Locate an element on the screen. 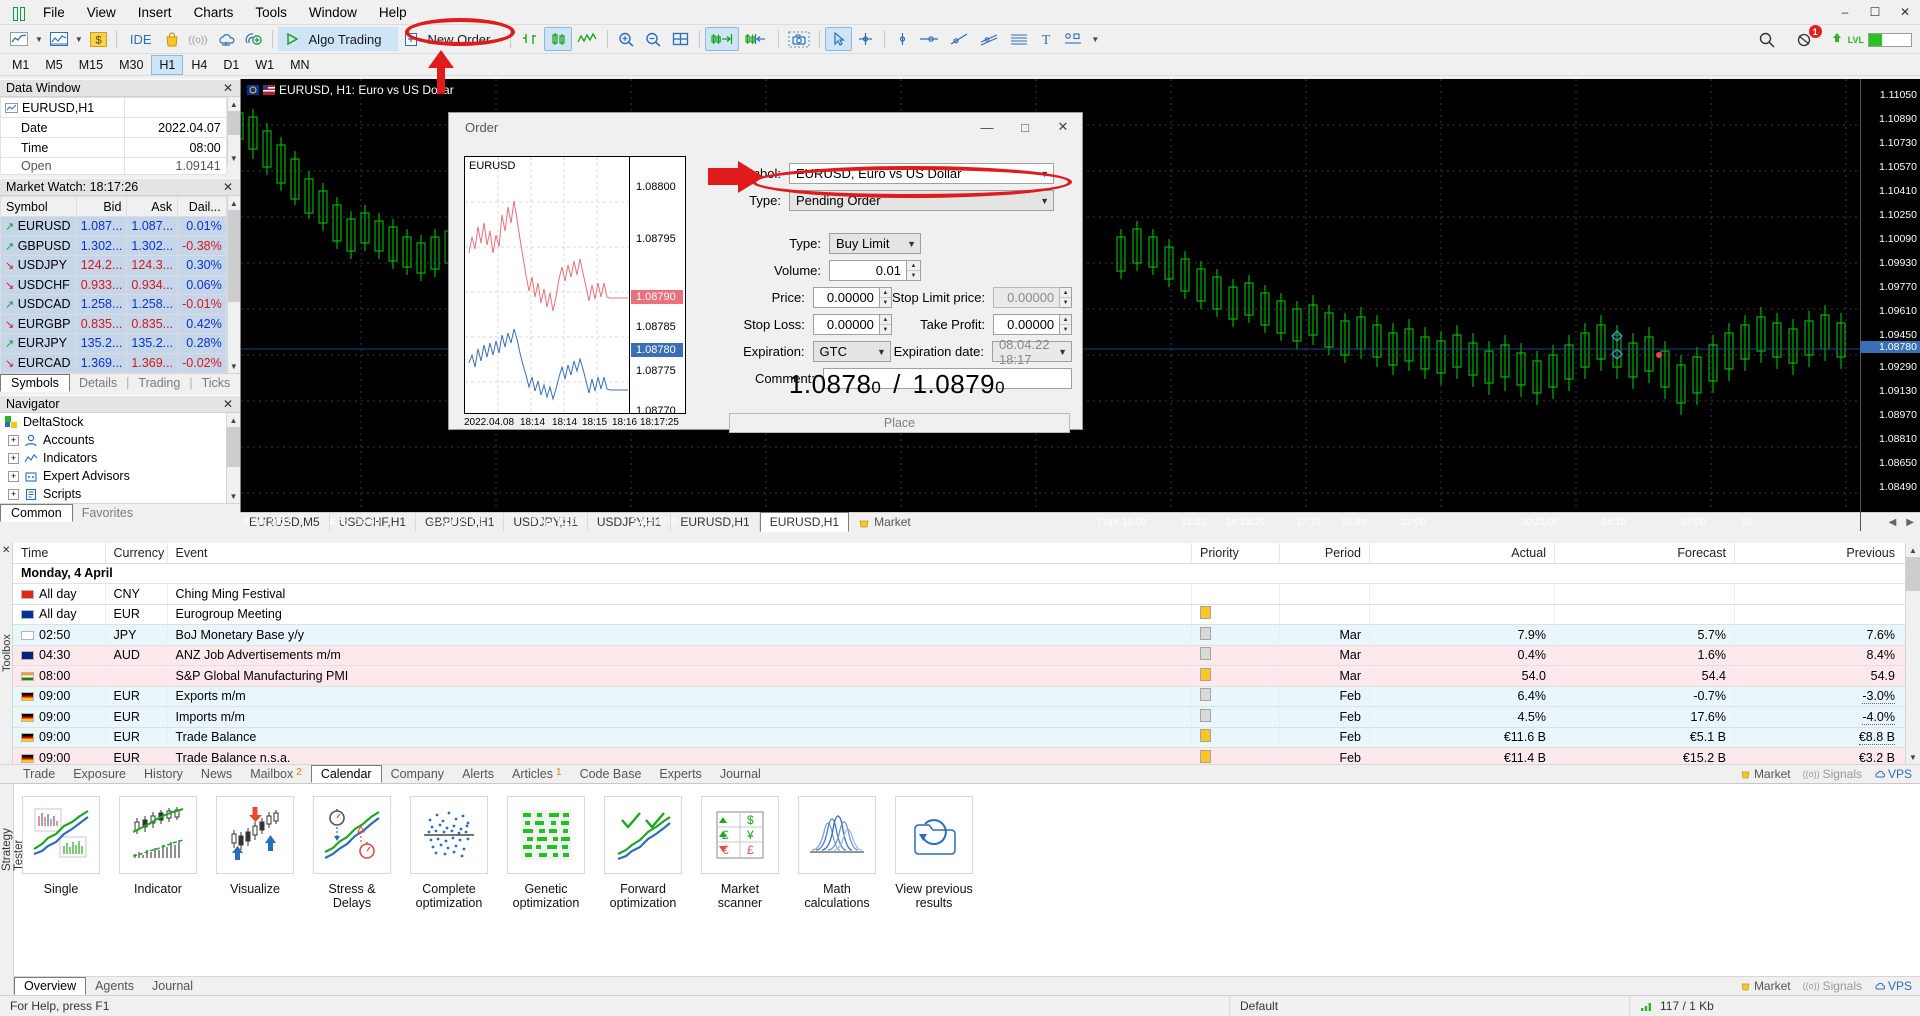 This screenshot has height=1016, width=1920. menu-window: Window is located at coordinates (333, 12).